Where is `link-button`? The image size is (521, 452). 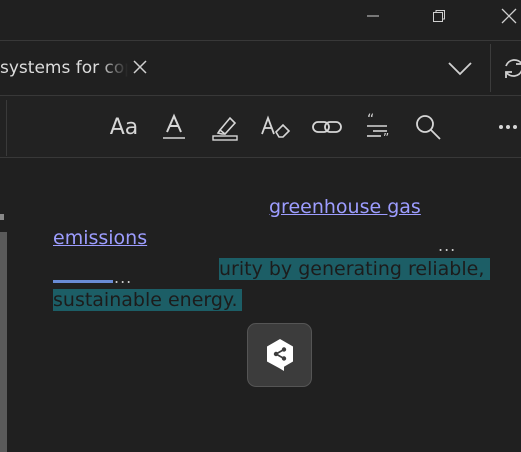 link-button is located at coordinates (327, 127).